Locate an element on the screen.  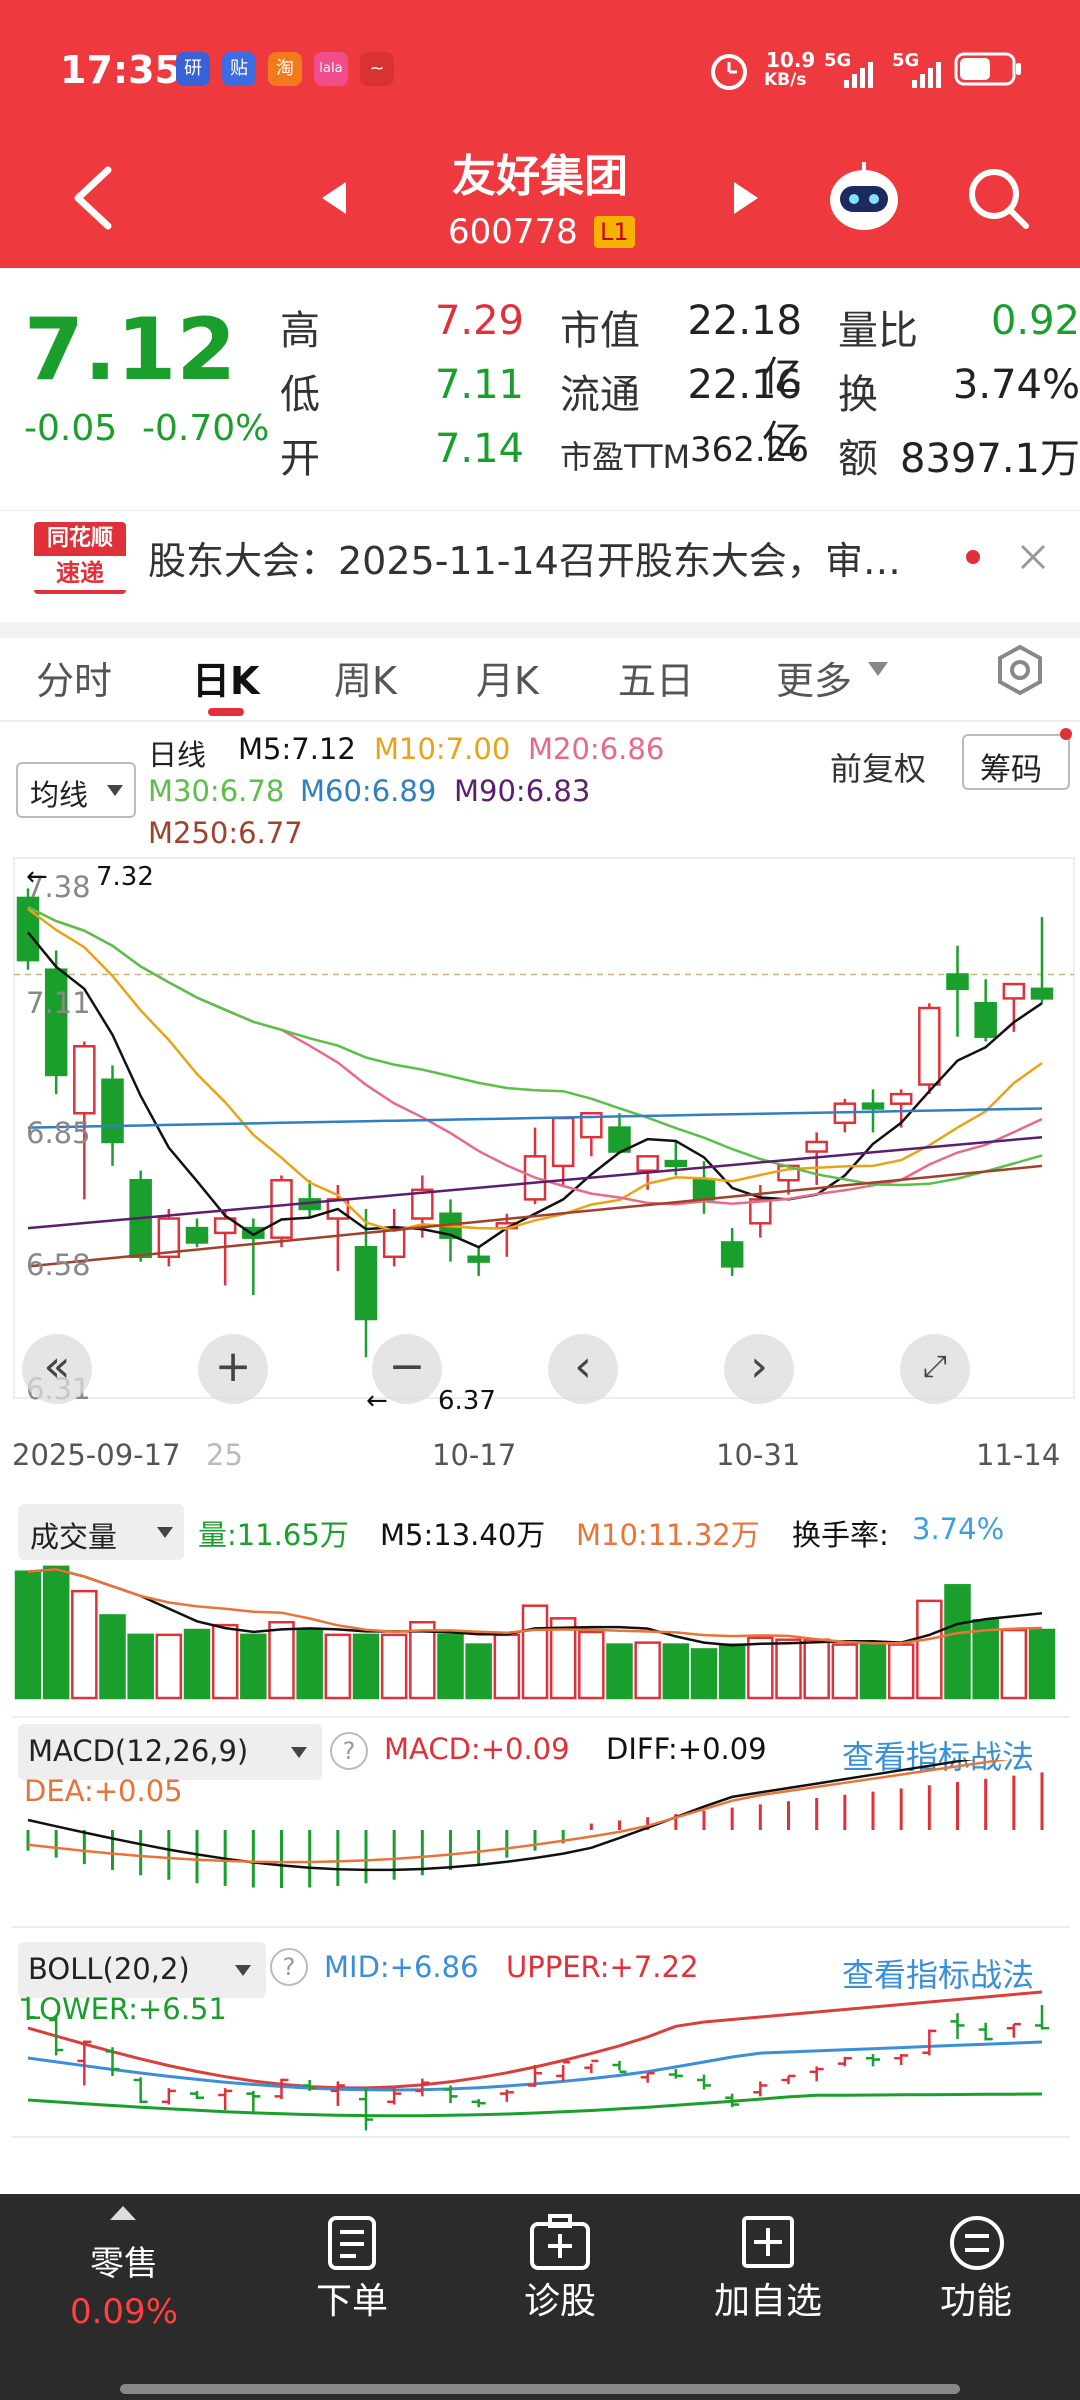
tab-monthly-k: 月K is located at coordinates (507, 677).